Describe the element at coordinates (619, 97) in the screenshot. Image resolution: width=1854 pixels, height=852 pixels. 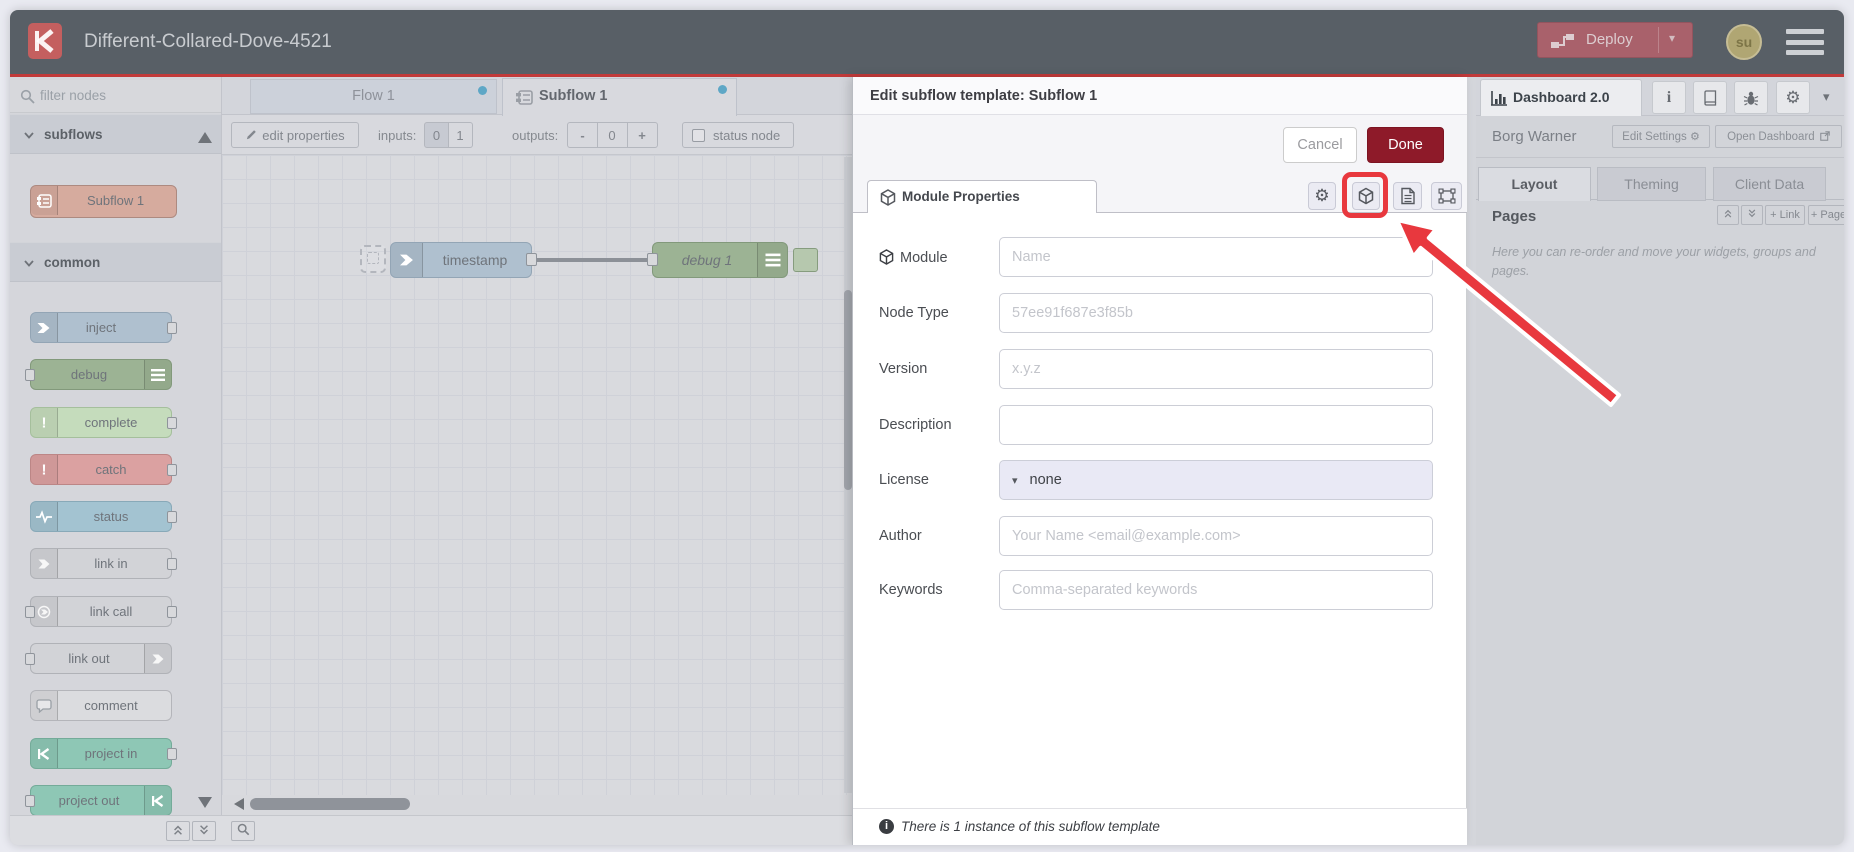
I see `tab-subflow-1: Subflow 1` at that location.